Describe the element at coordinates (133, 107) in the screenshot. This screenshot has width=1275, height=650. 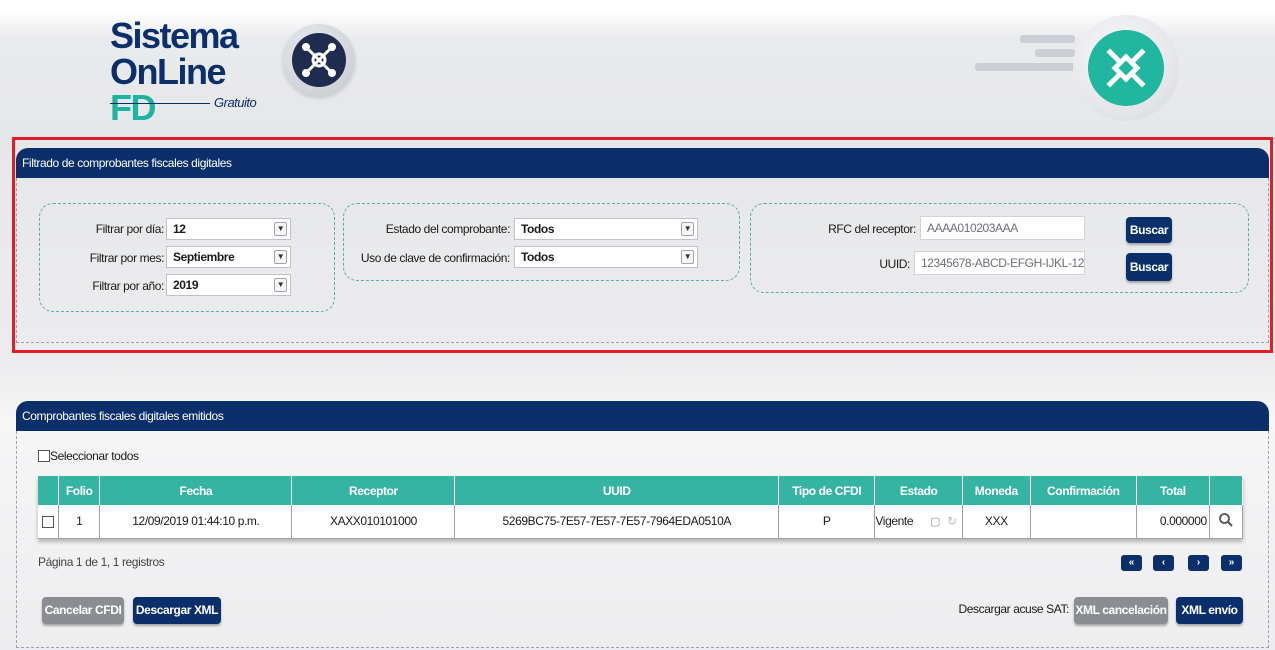
I see `logo-fd: FD` at that location.